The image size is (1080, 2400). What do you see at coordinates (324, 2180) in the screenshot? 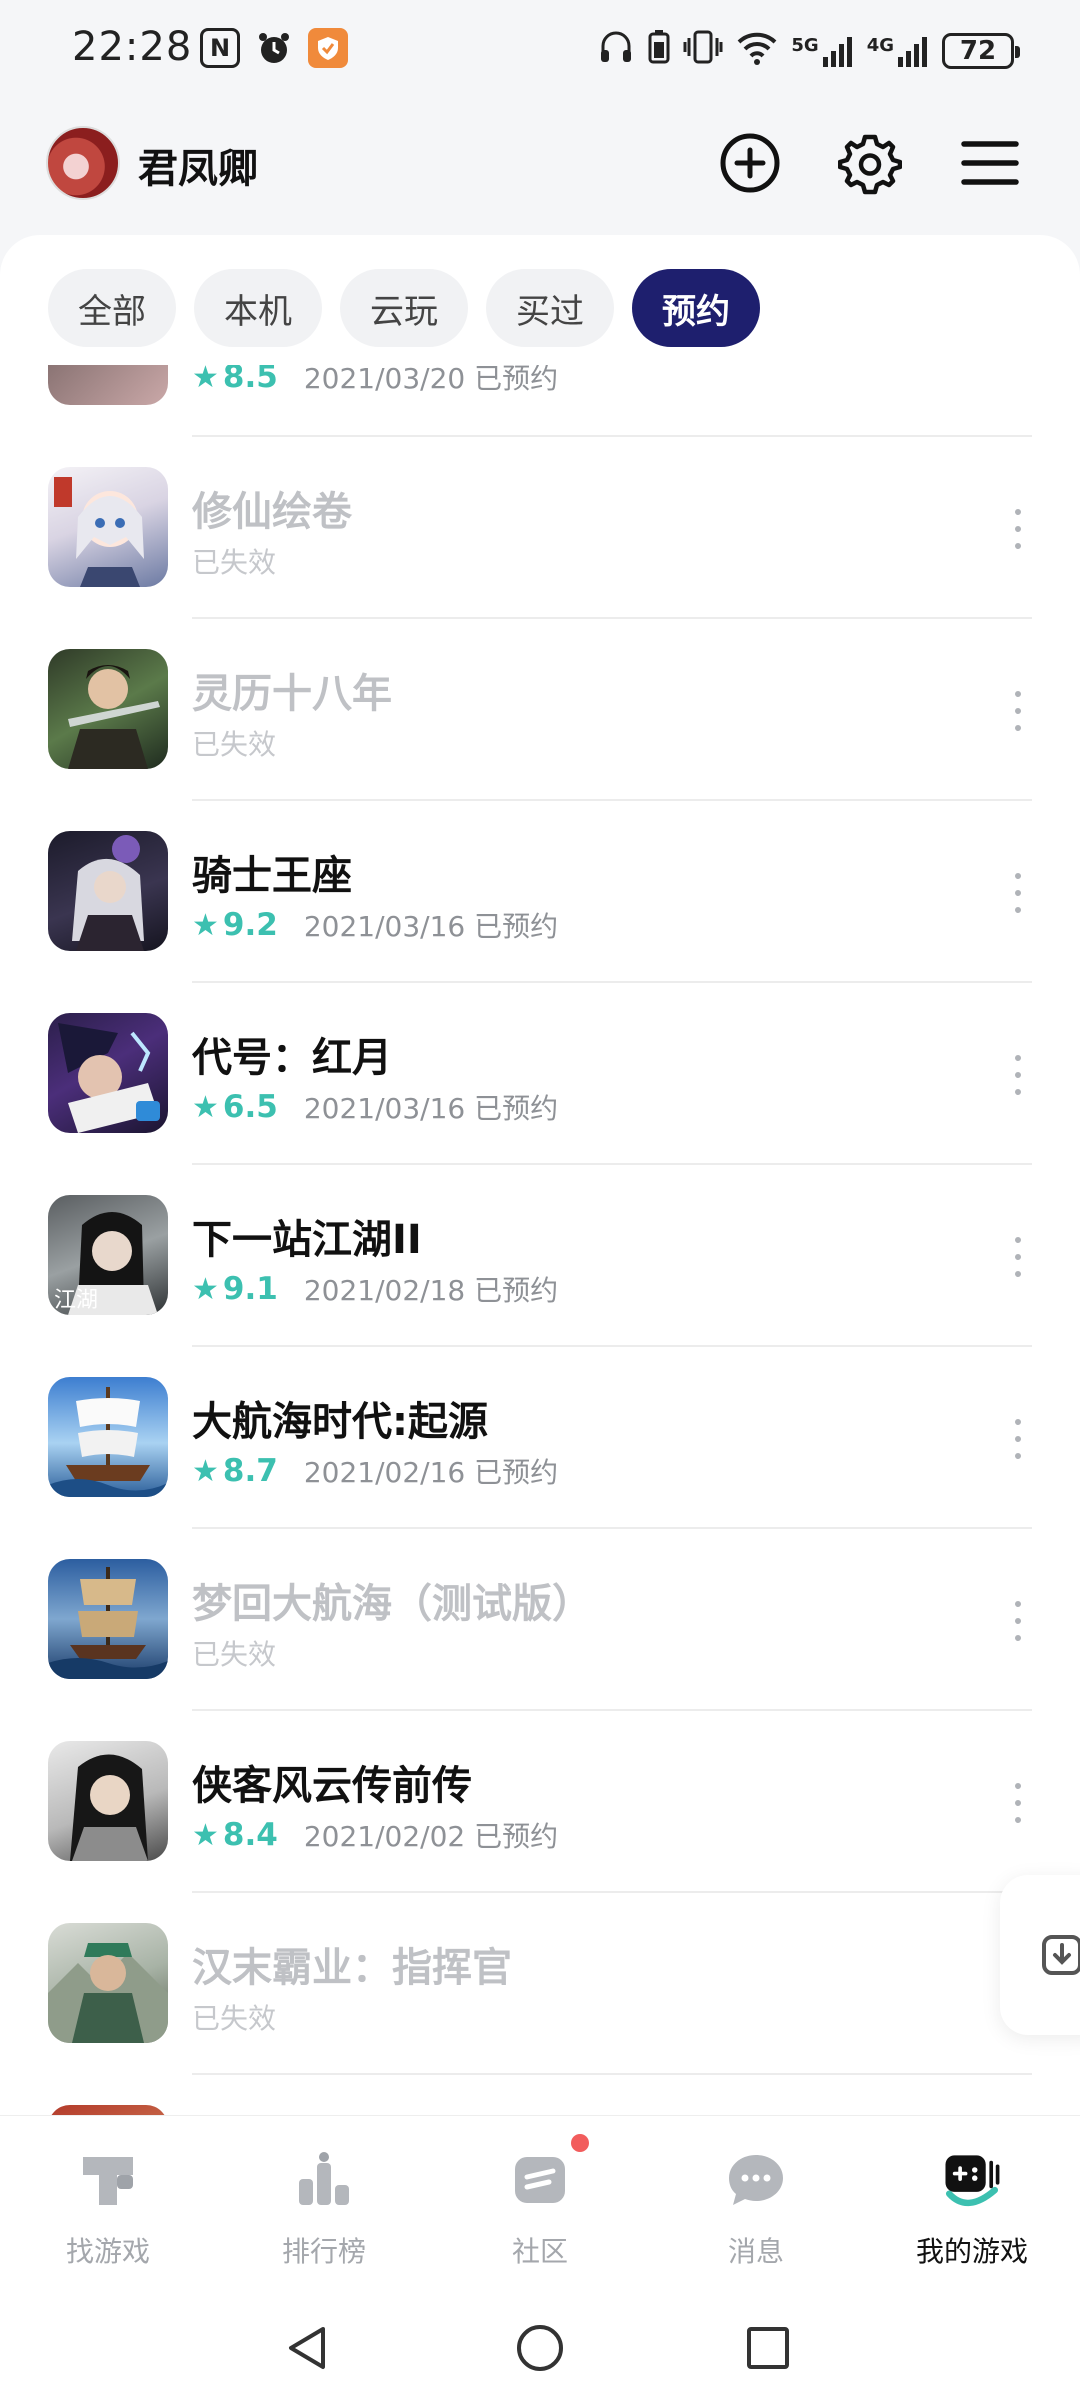
I see `ranking-icon` at bounding box center [324, 2180].